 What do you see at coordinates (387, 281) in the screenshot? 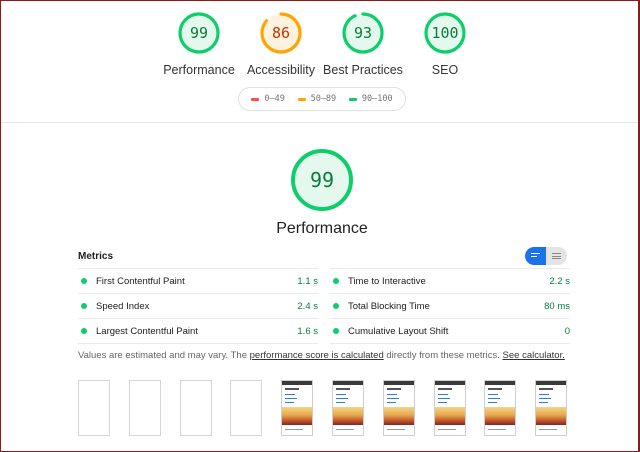
I see `metric-name: Time to Interactive` at bounding box center [387, 281].